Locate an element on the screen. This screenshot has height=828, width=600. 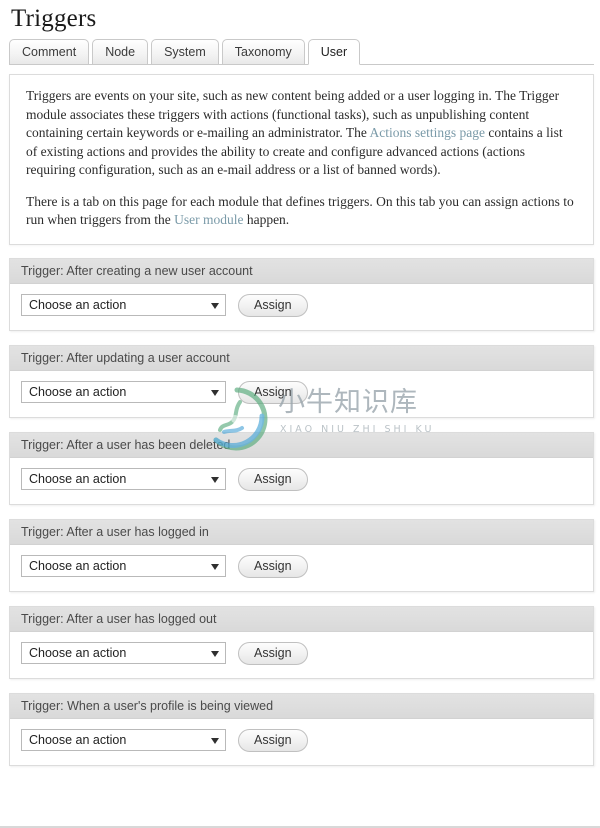
tab-system: System is located at coordinates (185, 52).